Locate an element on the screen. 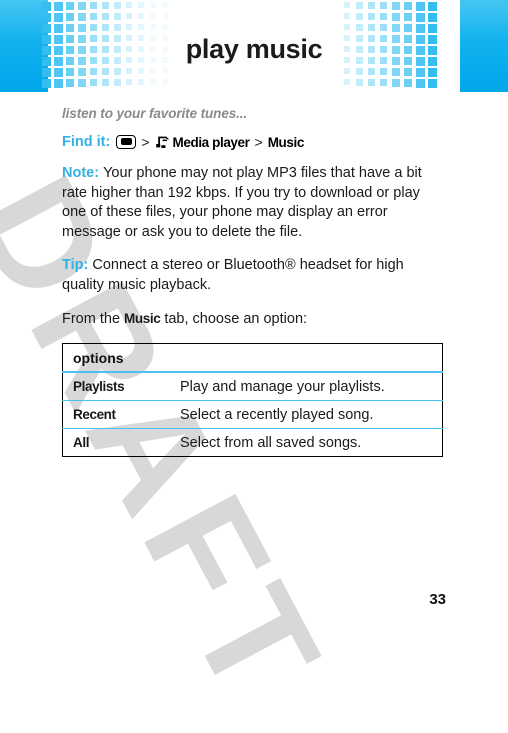 The height and width of the screenshot is (733, 508). note-lead: Note: is located at coordinates (83, 173).